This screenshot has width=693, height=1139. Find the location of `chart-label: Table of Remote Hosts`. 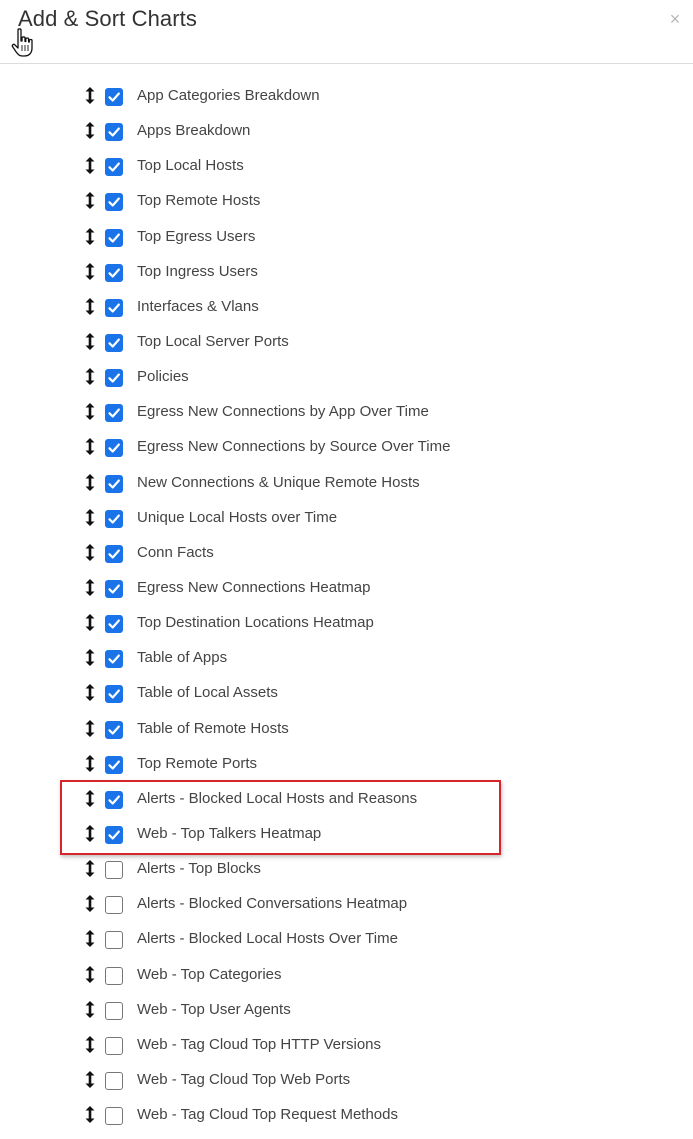

chart-label: Table of Remote Hosts is located at coordinates (213, 729).